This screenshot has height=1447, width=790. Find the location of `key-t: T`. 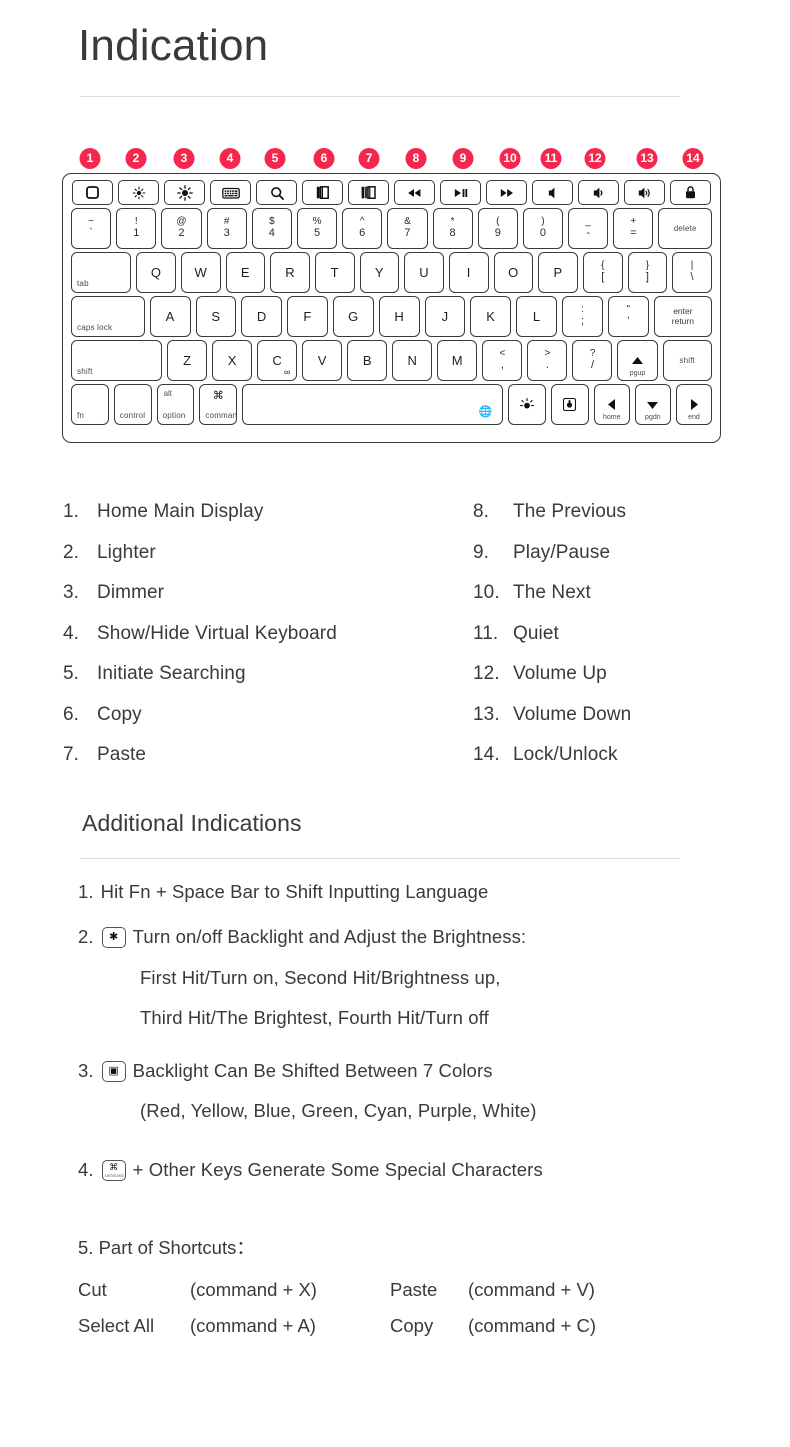

key-t: T is located at coordinates (335, 272).